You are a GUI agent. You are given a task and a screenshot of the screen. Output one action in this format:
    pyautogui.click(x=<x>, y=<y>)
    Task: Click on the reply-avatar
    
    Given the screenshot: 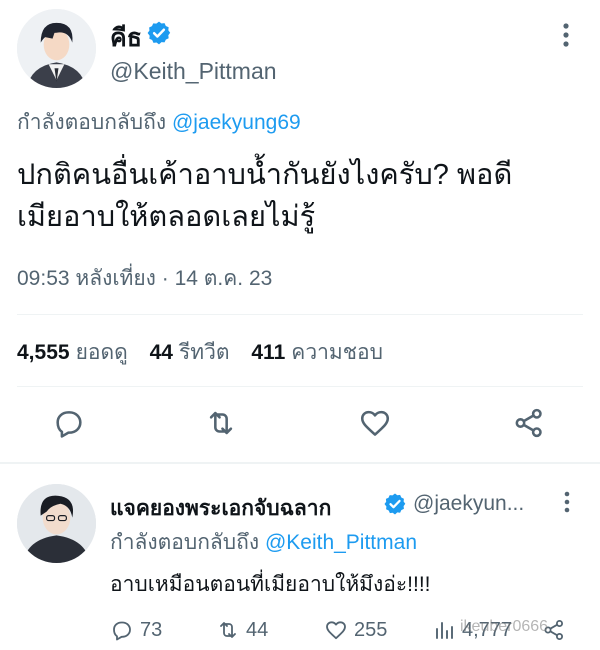 What is the action you would take?
    pyautogui.click(x=56, y=523)
    